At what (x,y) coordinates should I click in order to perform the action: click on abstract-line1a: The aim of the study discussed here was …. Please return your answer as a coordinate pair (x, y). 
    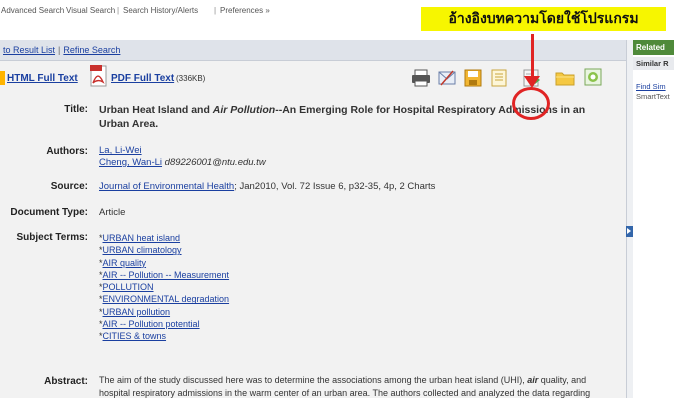
    Looking at the image, I should click on (313, 380).